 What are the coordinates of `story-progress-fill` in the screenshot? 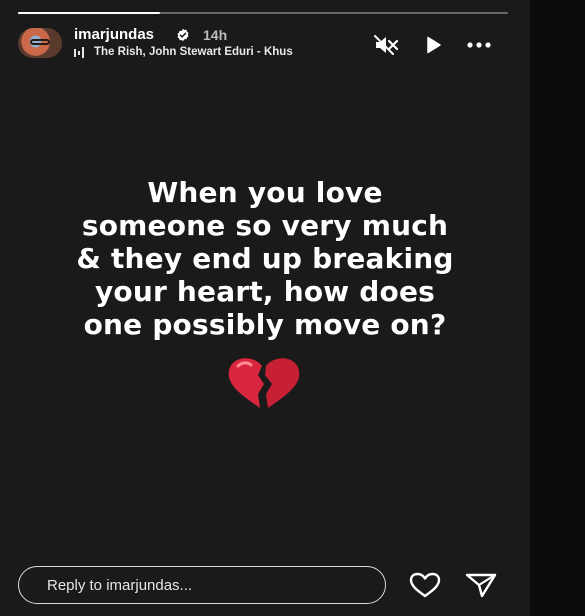 It's located at (89, 13).